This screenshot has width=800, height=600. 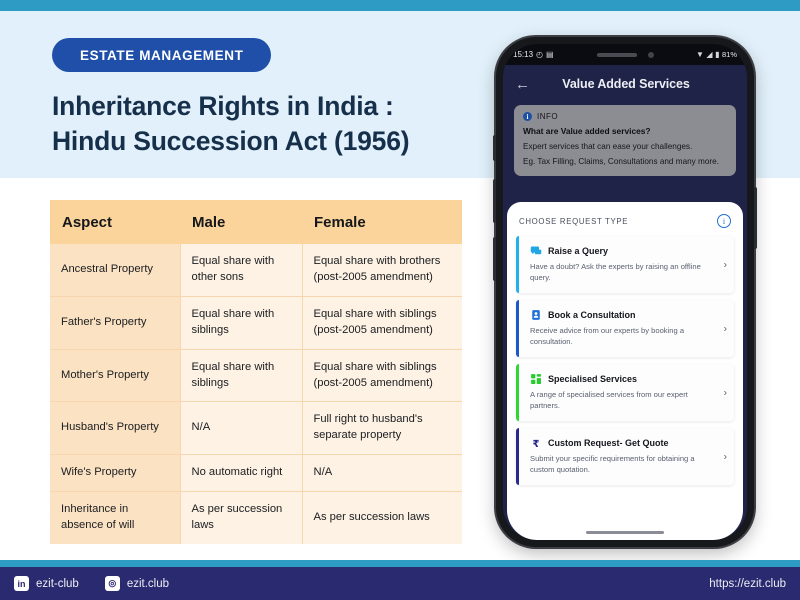 I want to click on social-instagram: ◎ ezit.club, so click(x=137, y=583).